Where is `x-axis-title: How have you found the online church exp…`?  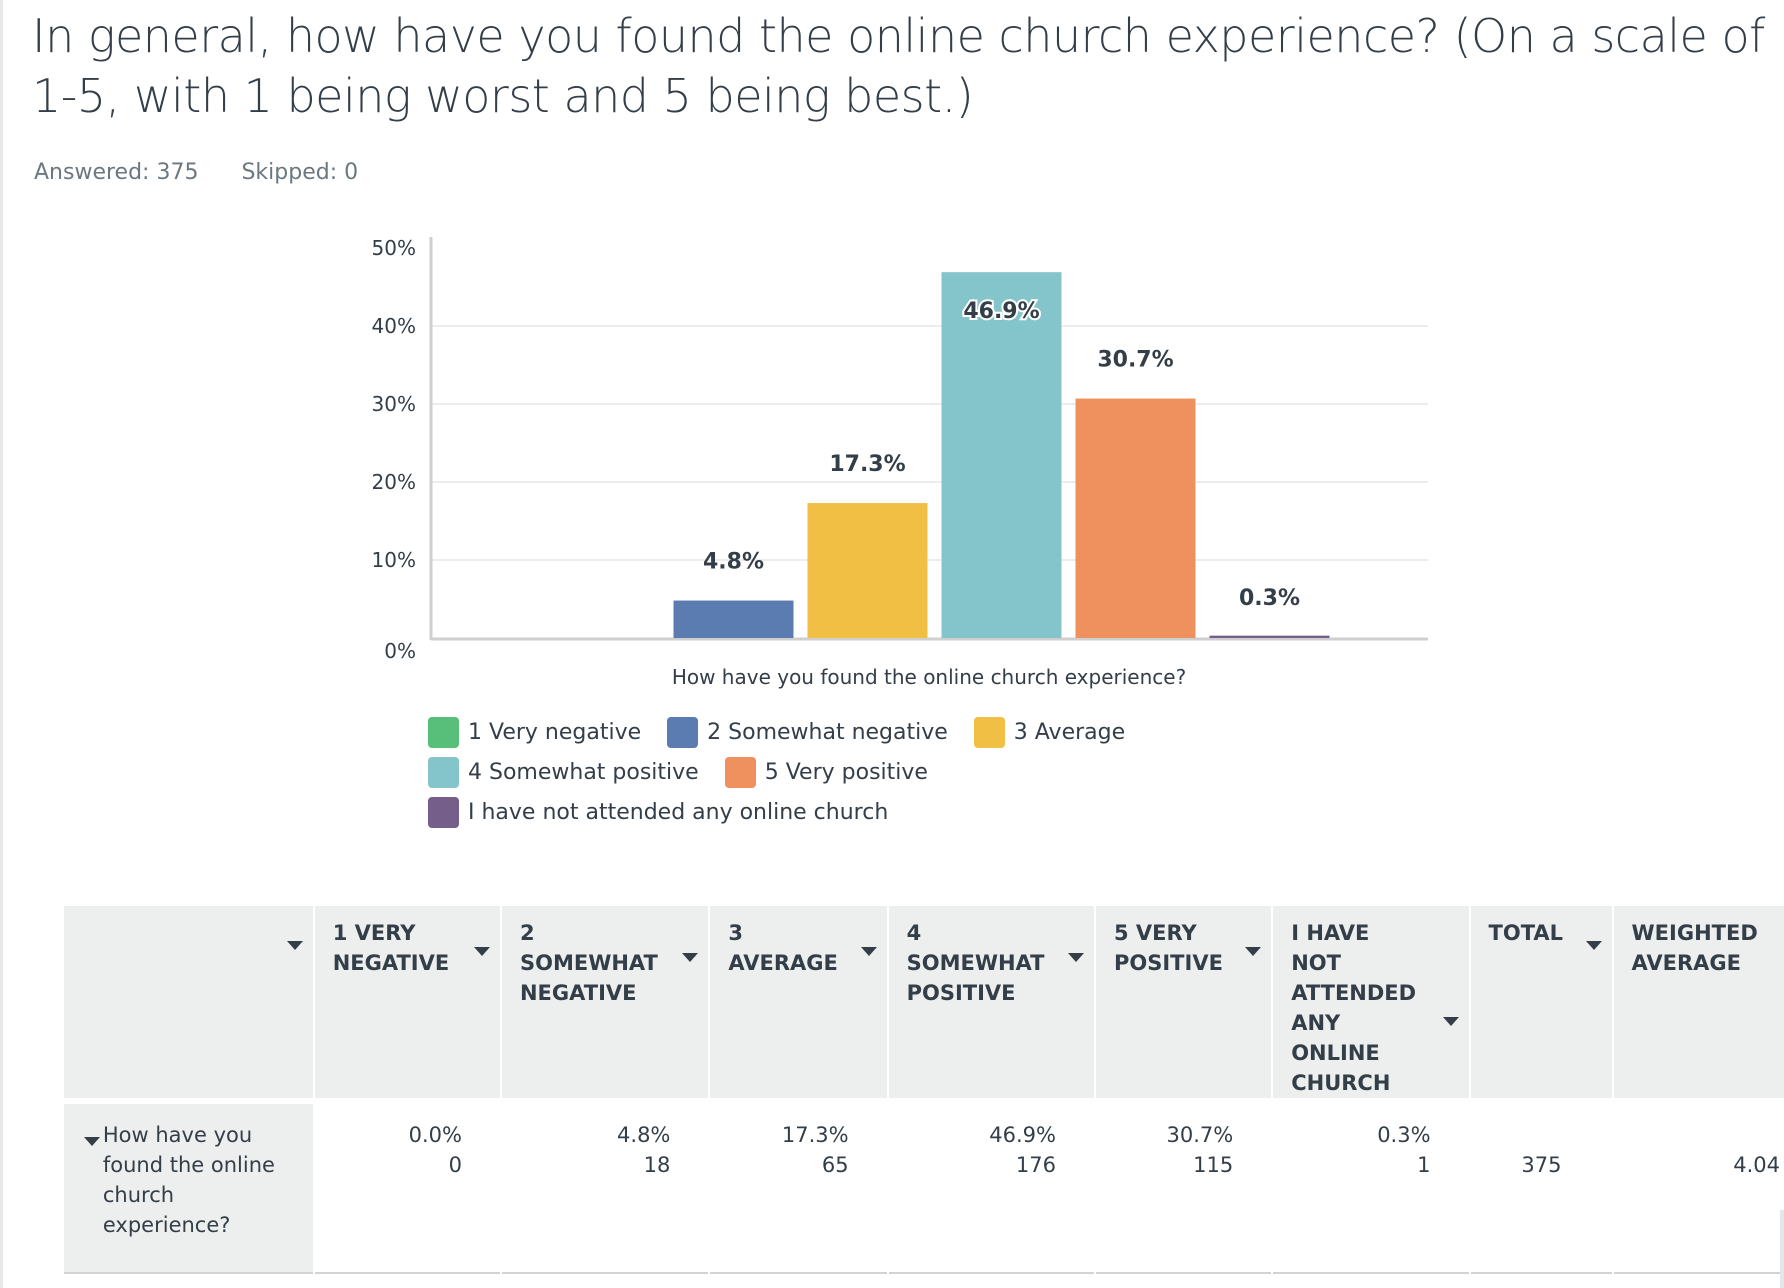
x-axis-title: How have you found the online church exp… is located at coordinates (929, 677).